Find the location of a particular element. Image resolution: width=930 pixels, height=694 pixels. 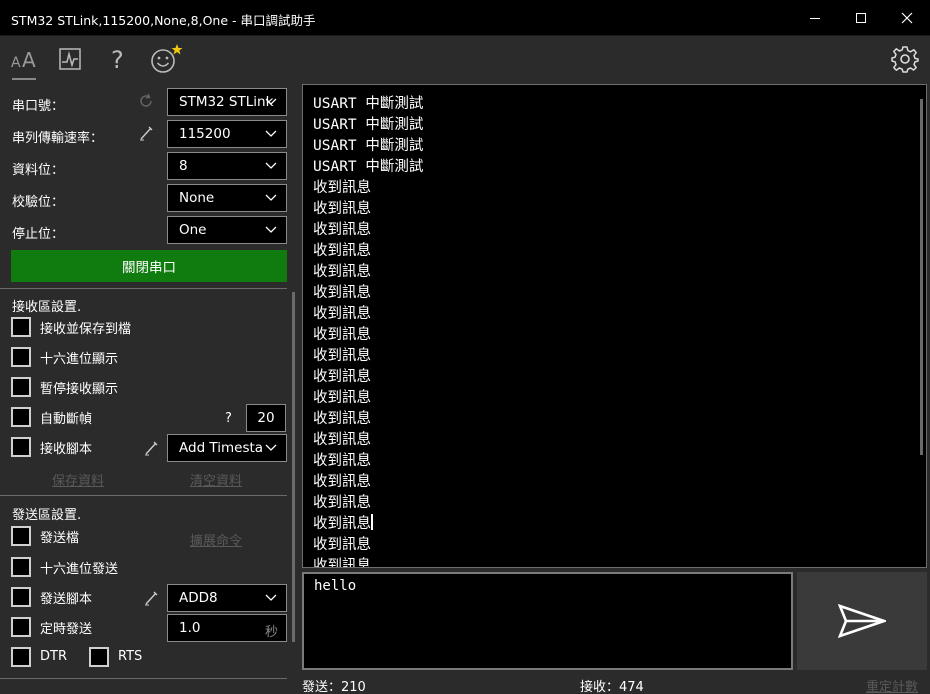

chart-button is located at coordinates (70, 59).